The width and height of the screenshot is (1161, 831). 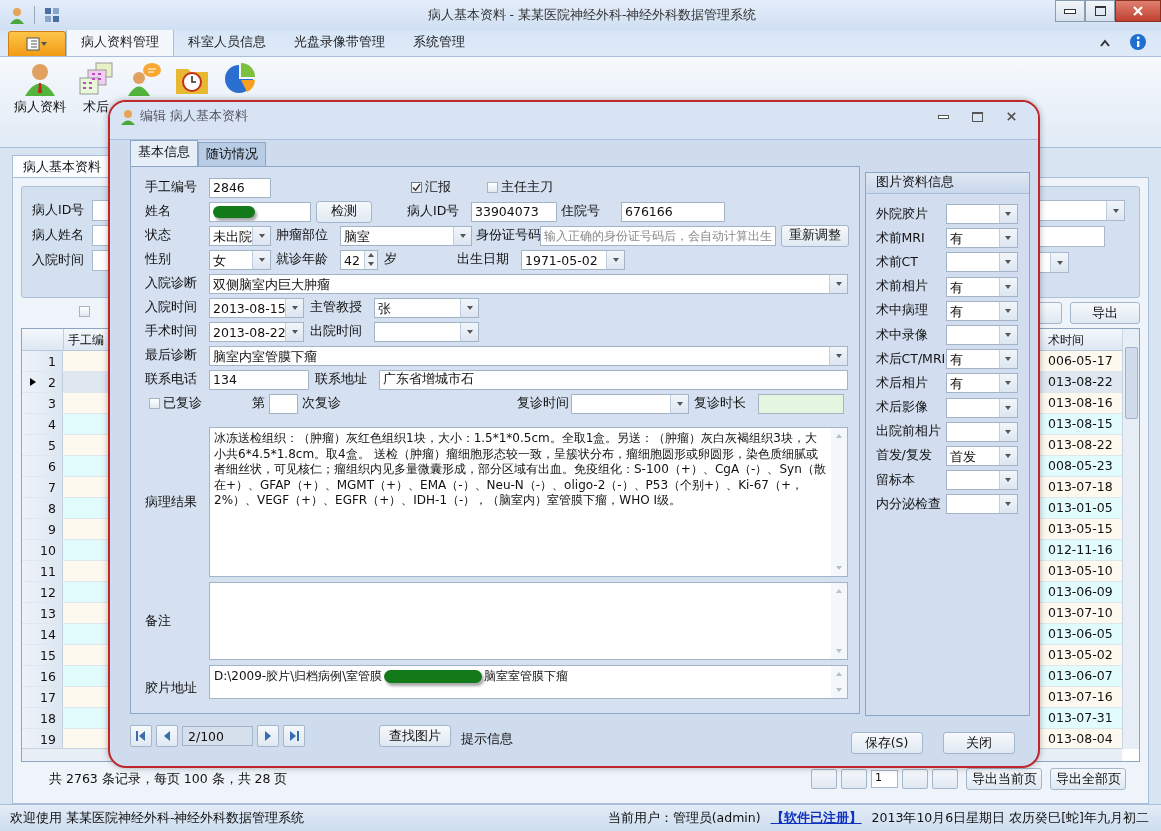 What do you see at coordinates (42, 424) in the screenshot?
I see `row-header: 4` at bounding box center [42, 424].